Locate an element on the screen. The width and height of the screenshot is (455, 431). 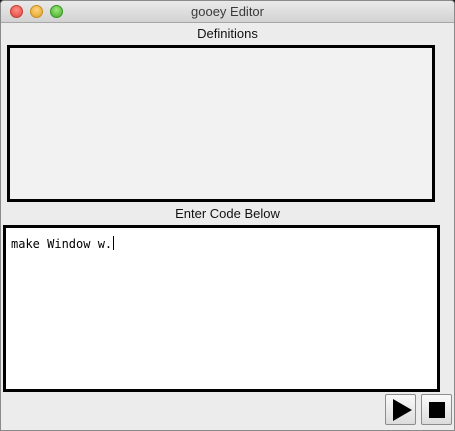
code-text: make Window w. is located at coordinates (63, 243).